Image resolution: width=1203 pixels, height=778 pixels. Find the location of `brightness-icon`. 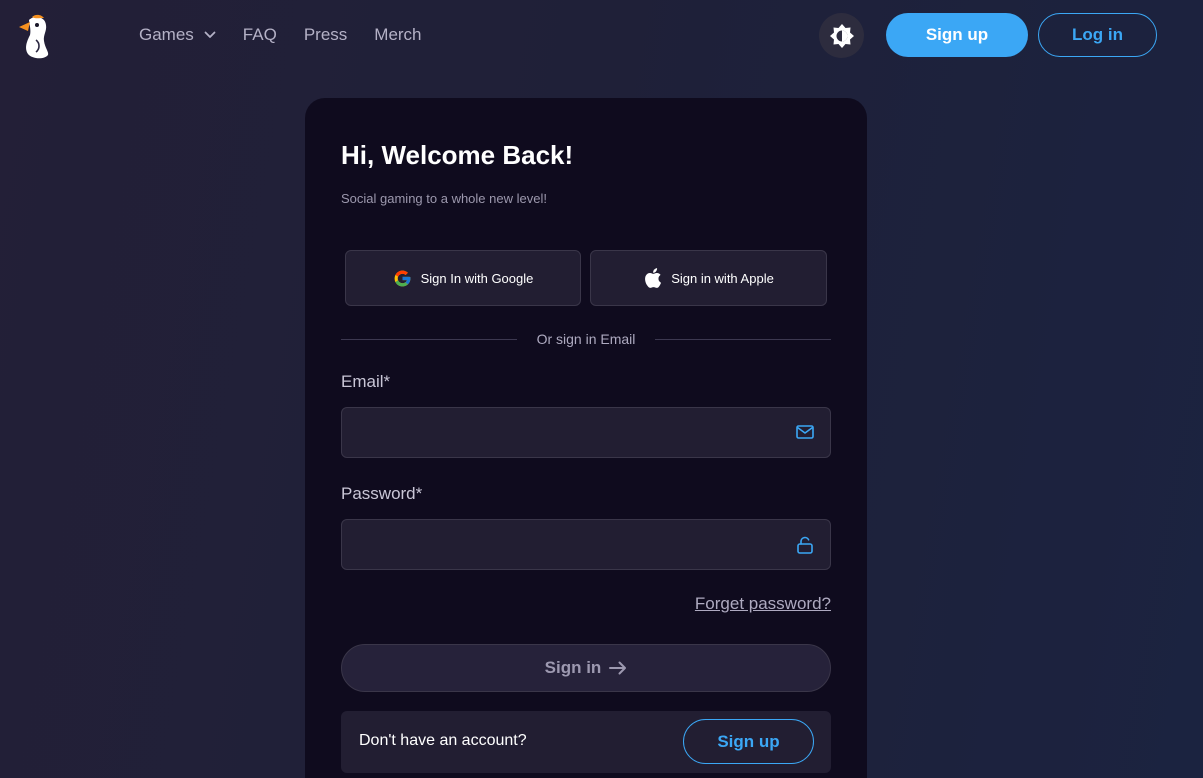

brightness-icon is located at coordinates (842, 36).